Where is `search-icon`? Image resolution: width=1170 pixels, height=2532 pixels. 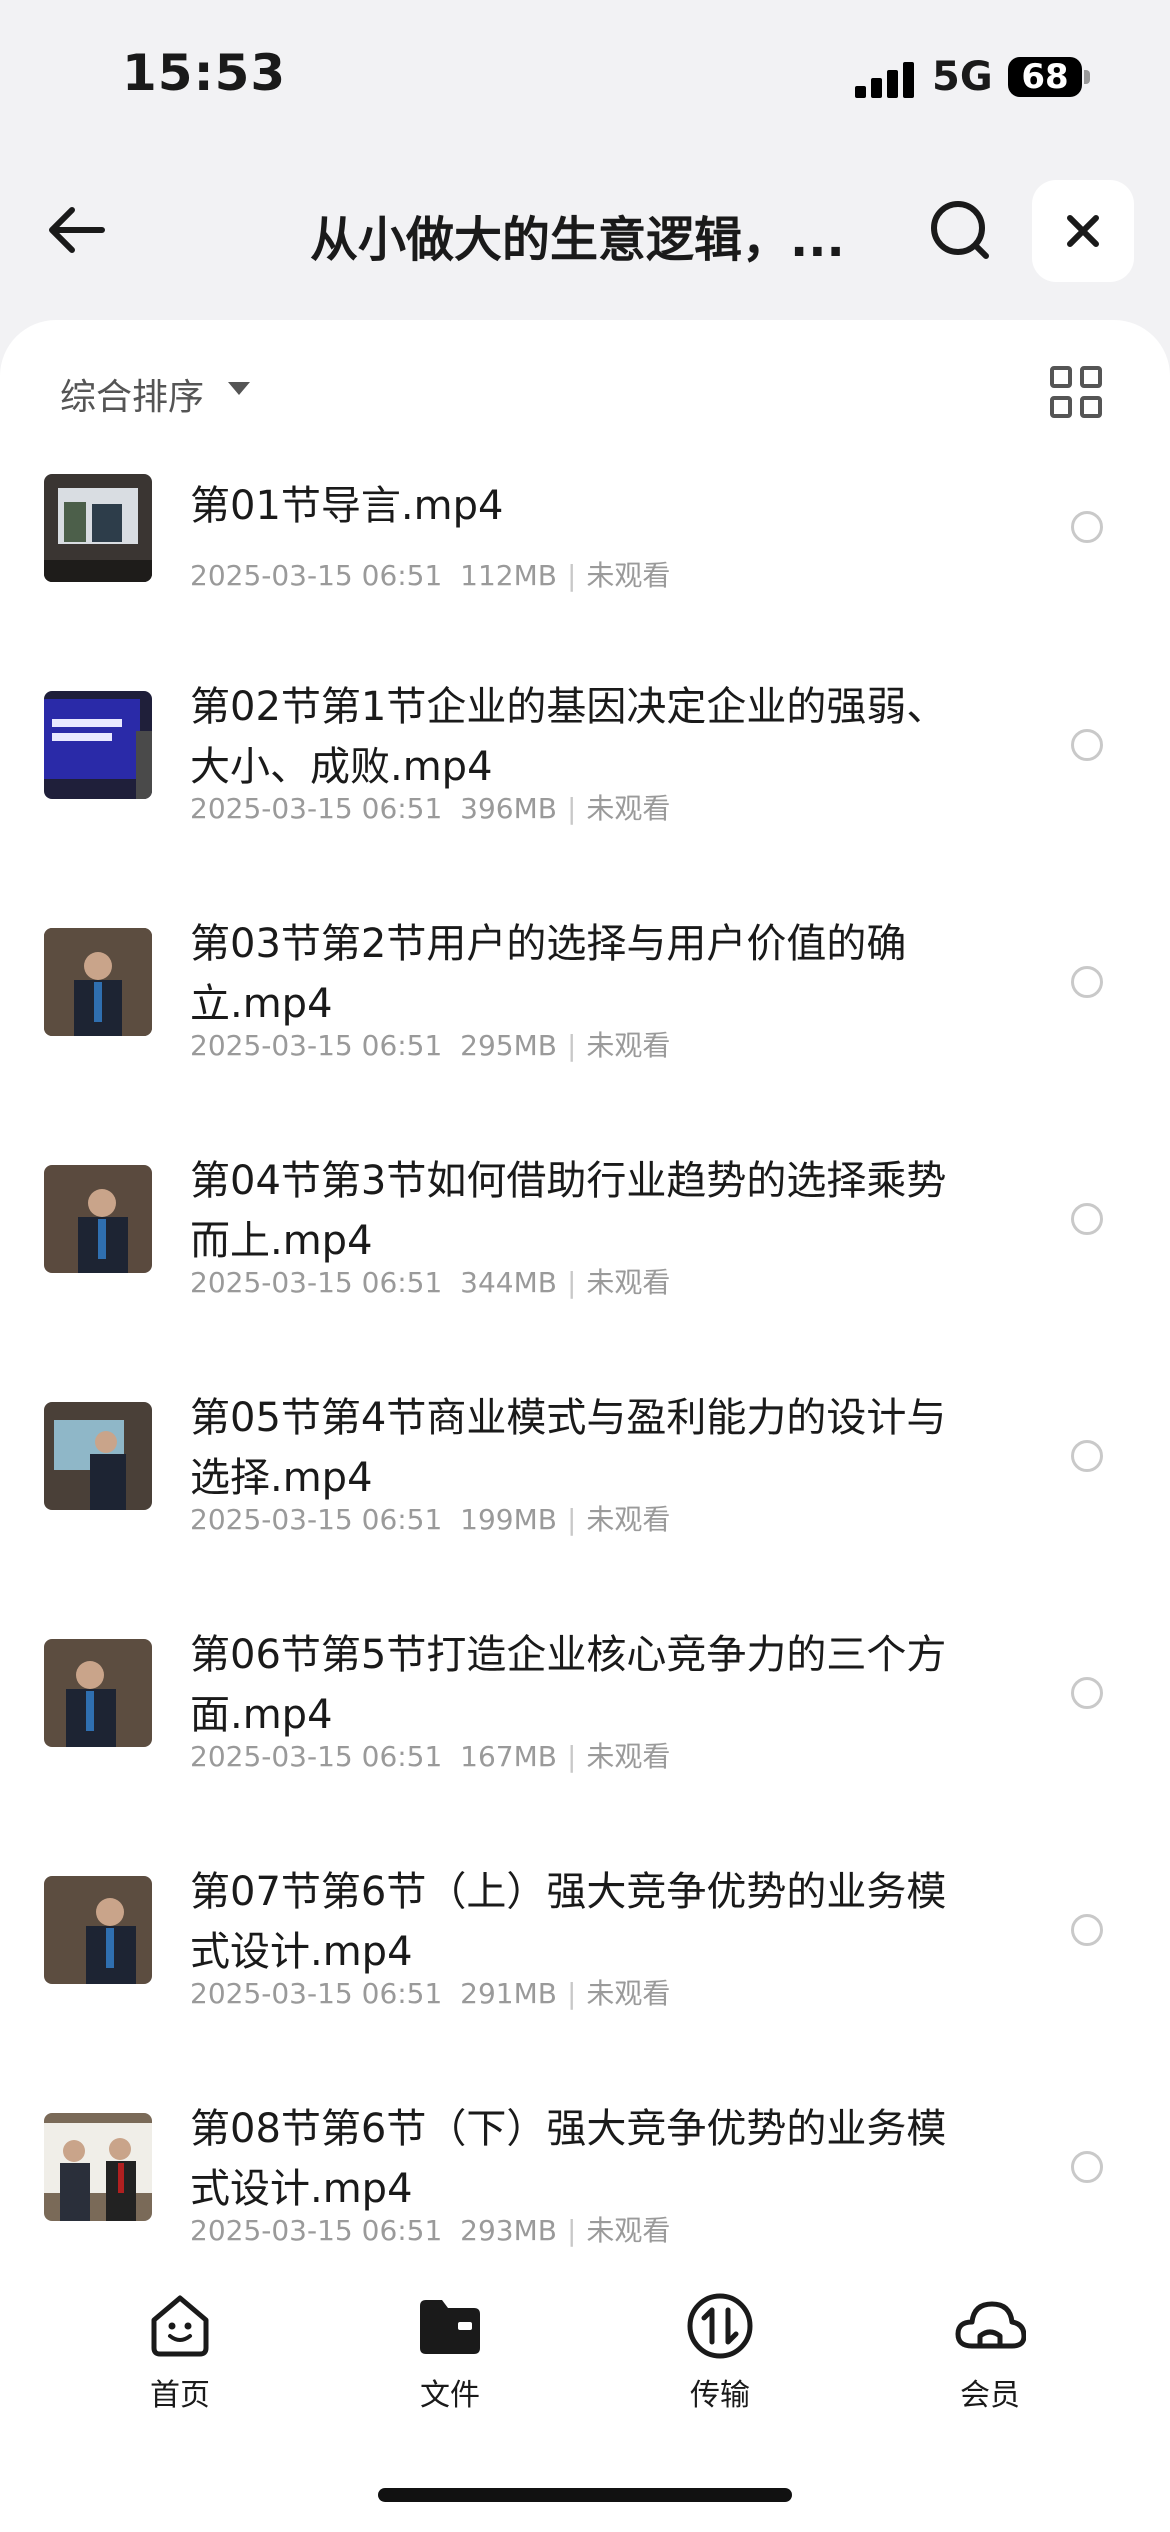 search-icon is located at coordinates (960, 230).